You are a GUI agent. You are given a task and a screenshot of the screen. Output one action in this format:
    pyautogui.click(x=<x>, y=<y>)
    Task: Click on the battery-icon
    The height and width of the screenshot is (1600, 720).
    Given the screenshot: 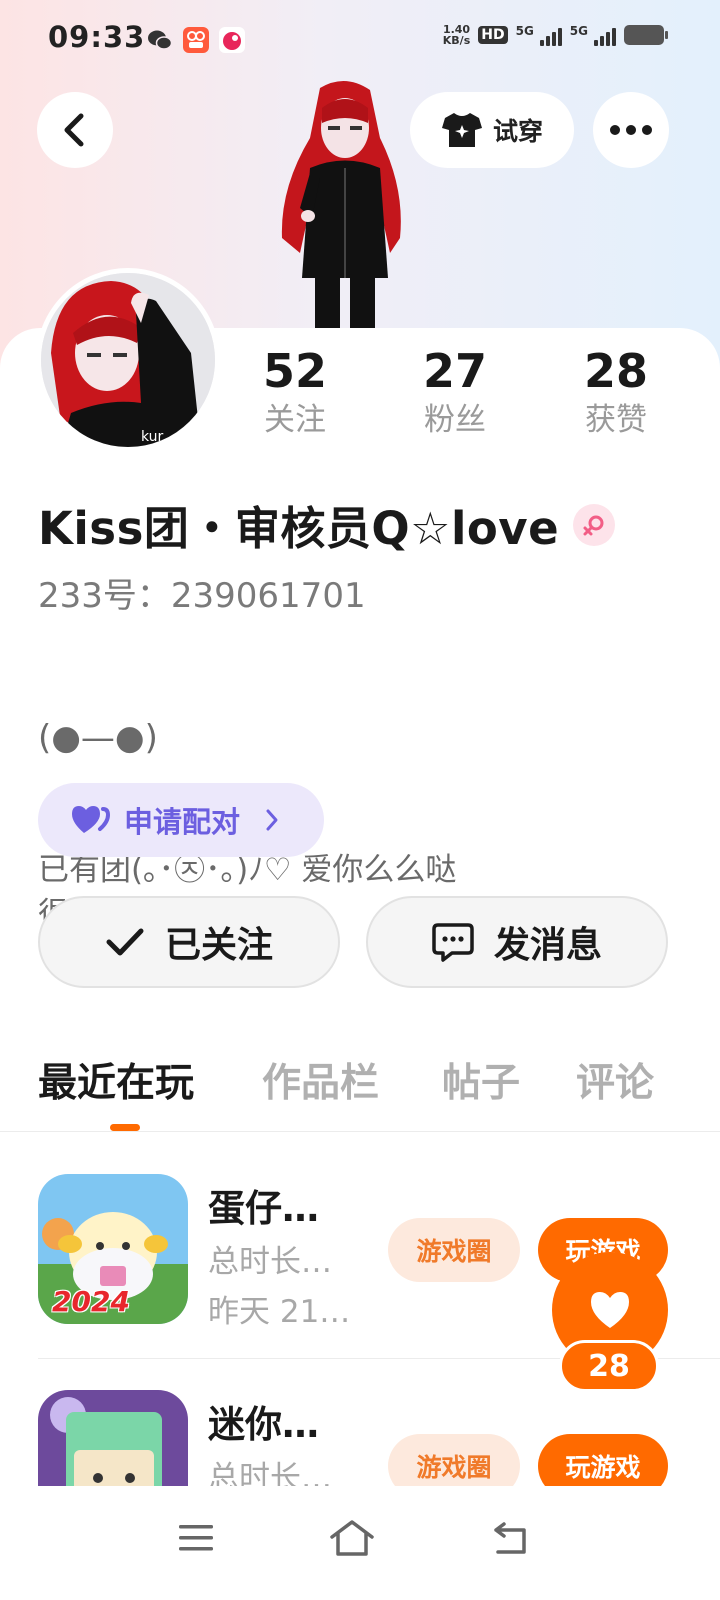 What is the action you would take?
    pyautogui.click(x=646, y=35)
    